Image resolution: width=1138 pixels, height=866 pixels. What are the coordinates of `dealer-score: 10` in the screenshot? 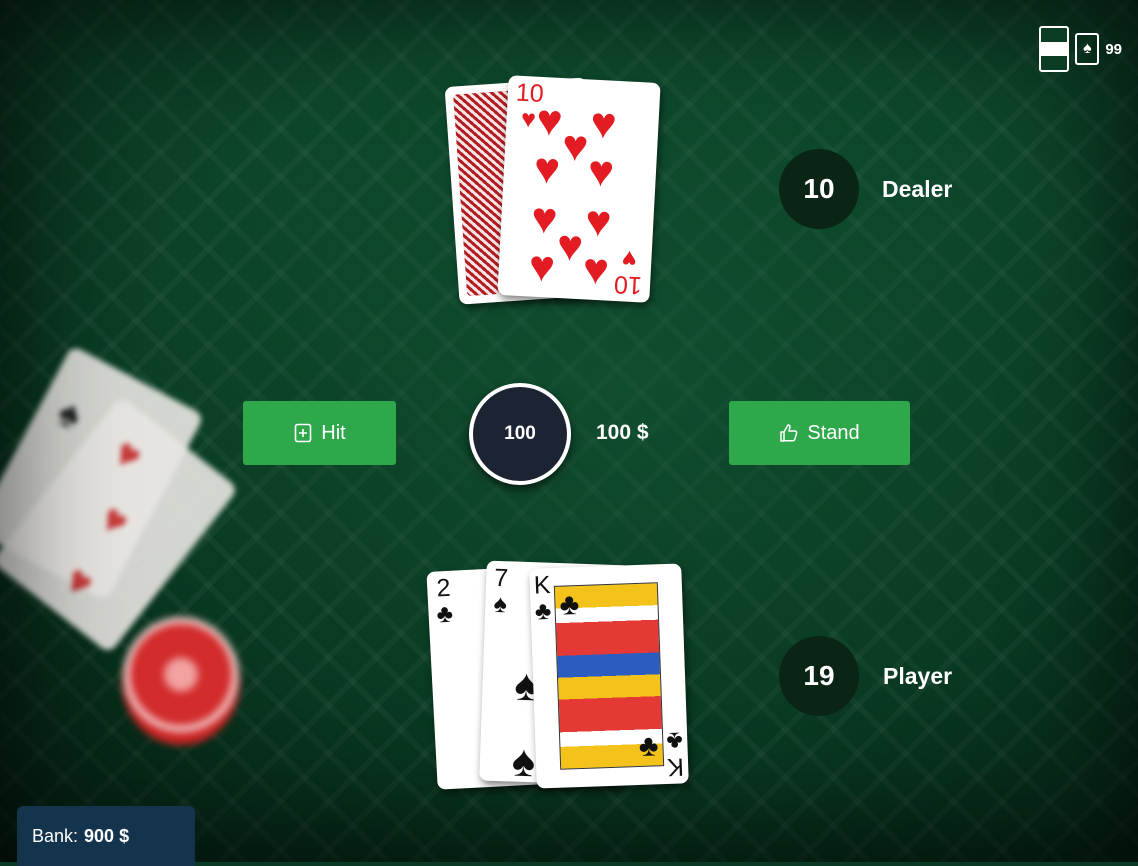 It's located at (819, 189).